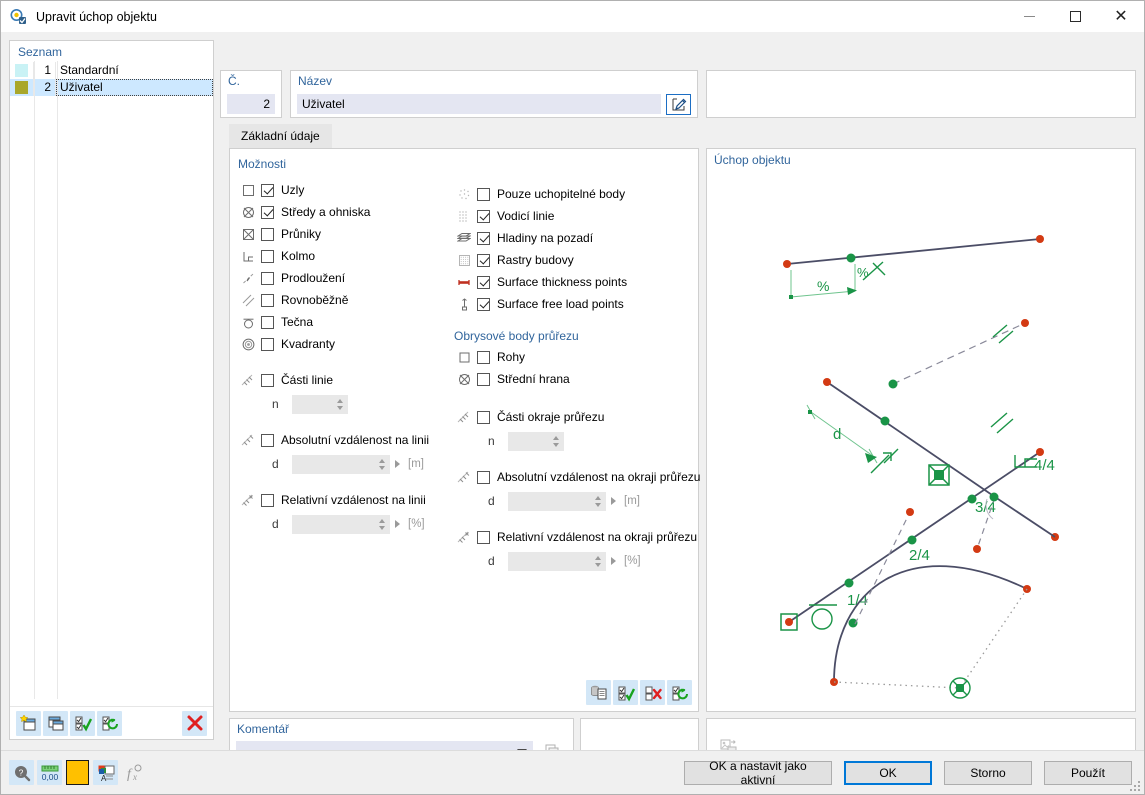 The height and width of the screenshot is (795, 1145). What do you see at coordinates (345, 190) in the screenshot?
I see `option-row-uzly: Uzly` at bounding box center [345, 190].